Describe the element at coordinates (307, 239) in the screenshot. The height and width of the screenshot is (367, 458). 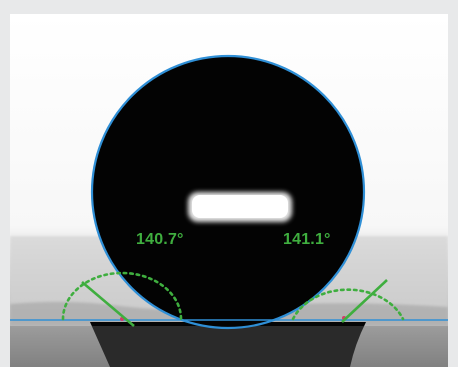
I see `right-angle-label: 141.1°` at that location.